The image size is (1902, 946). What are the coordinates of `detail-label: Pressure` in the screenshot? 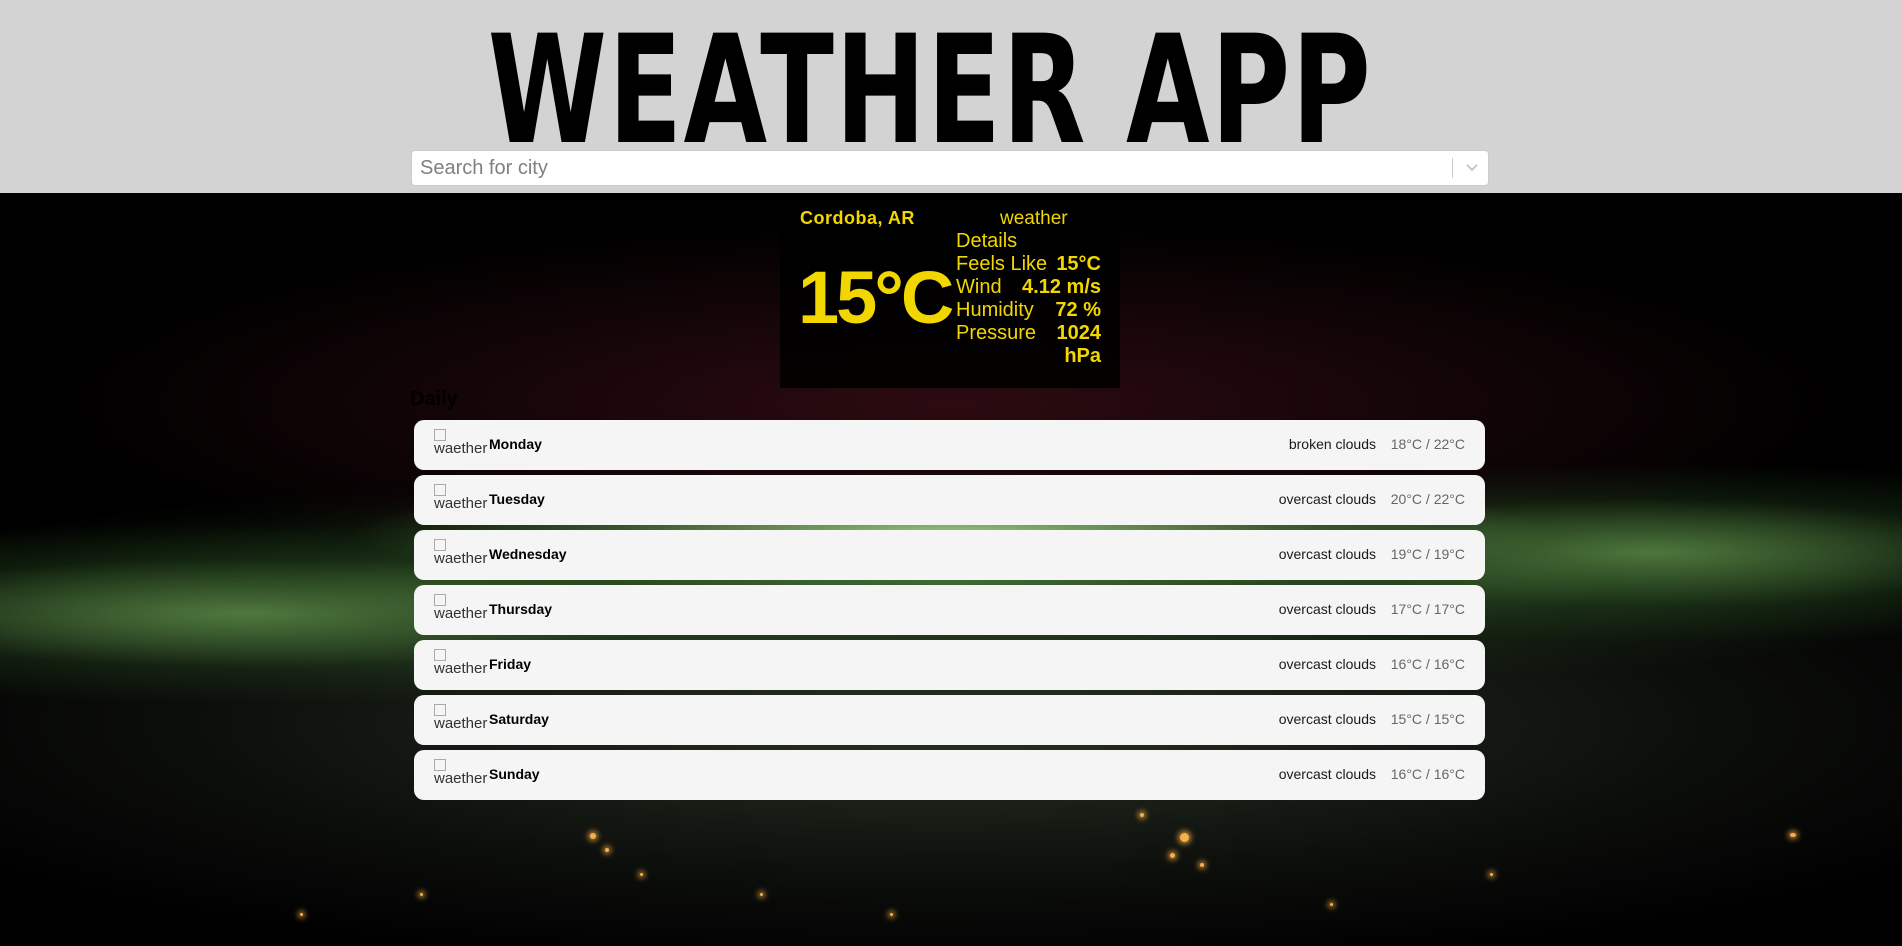 It's located at (996, 333).